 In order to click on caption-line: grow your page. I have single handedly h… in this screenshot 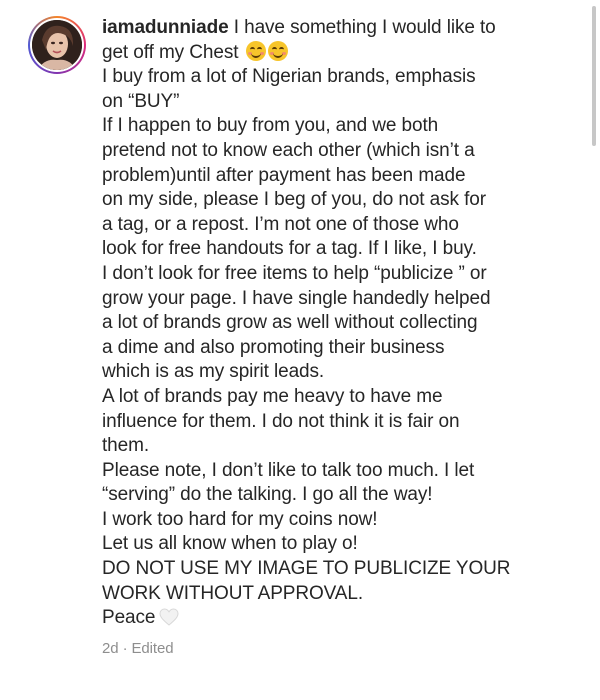, I will do `click(296, 298)`.